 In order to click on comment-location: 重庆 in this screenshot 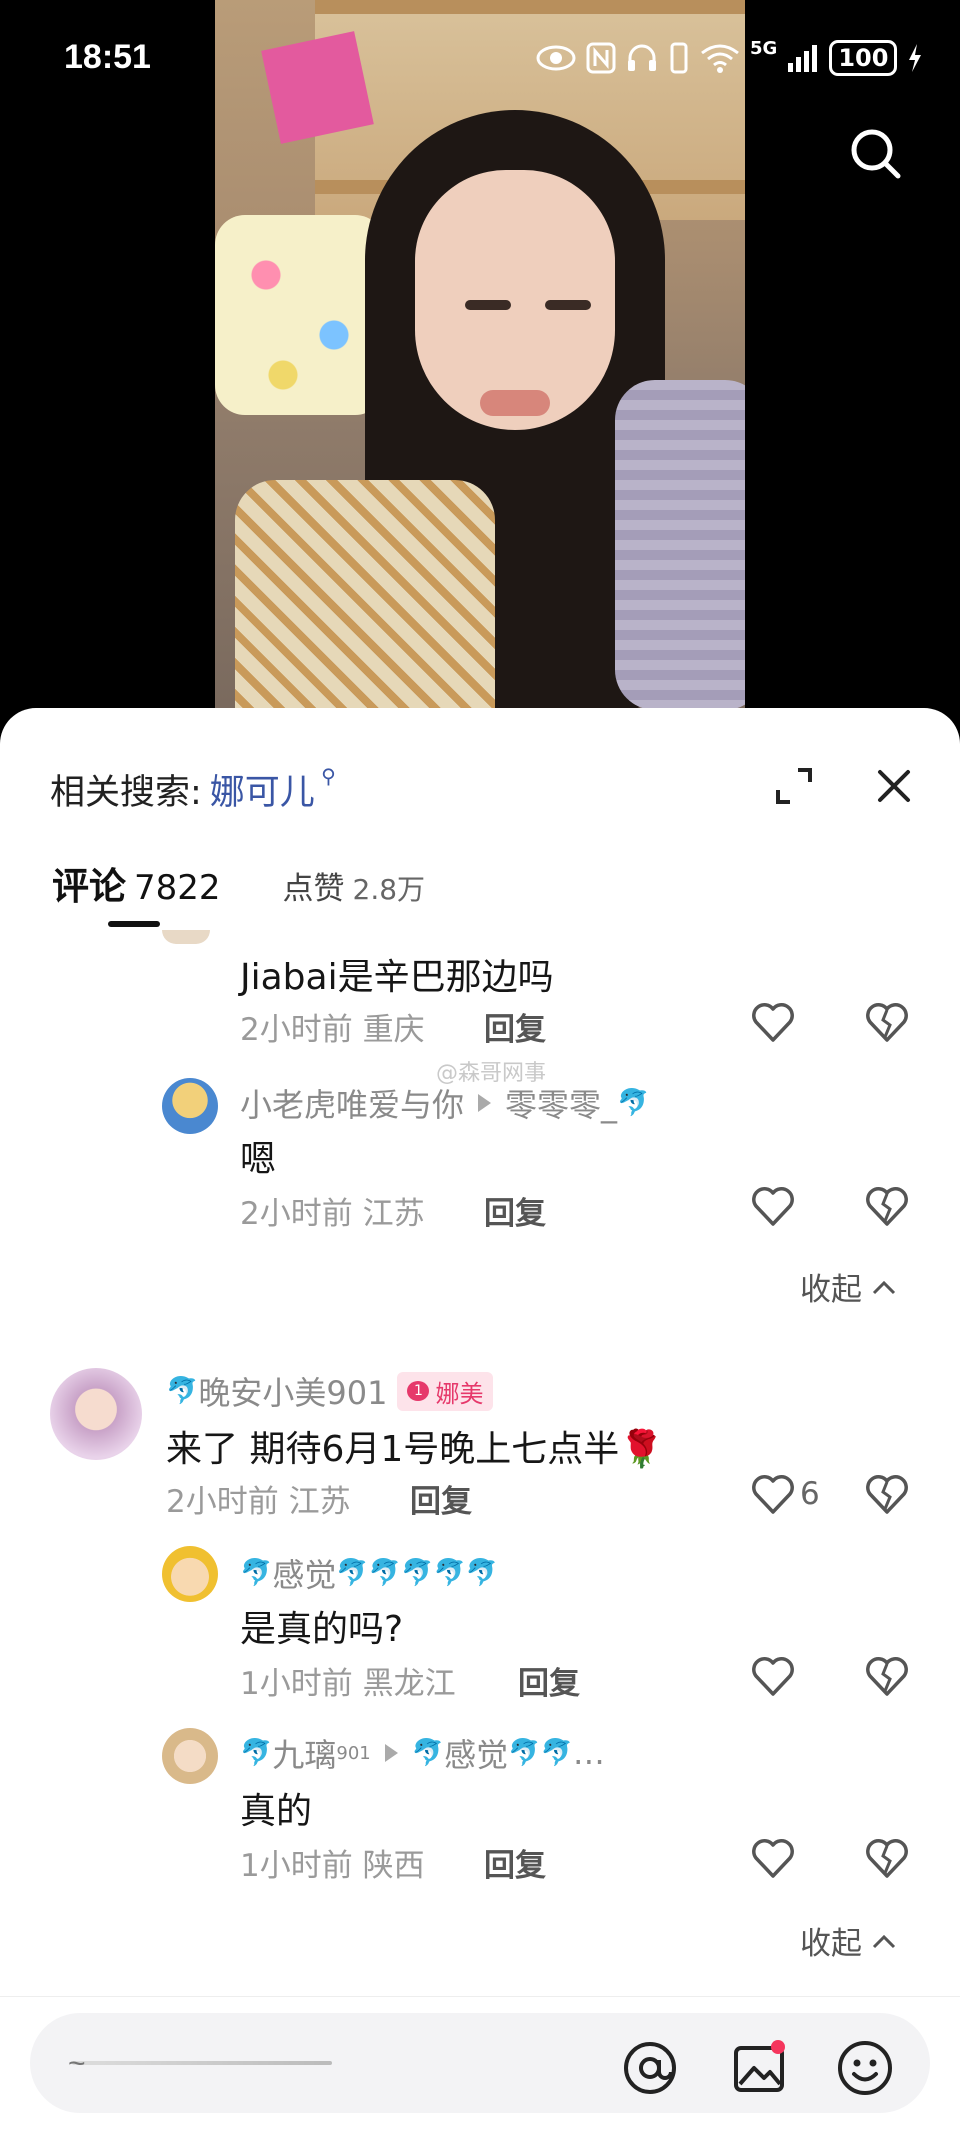, I will do `click(393, 1030)`.